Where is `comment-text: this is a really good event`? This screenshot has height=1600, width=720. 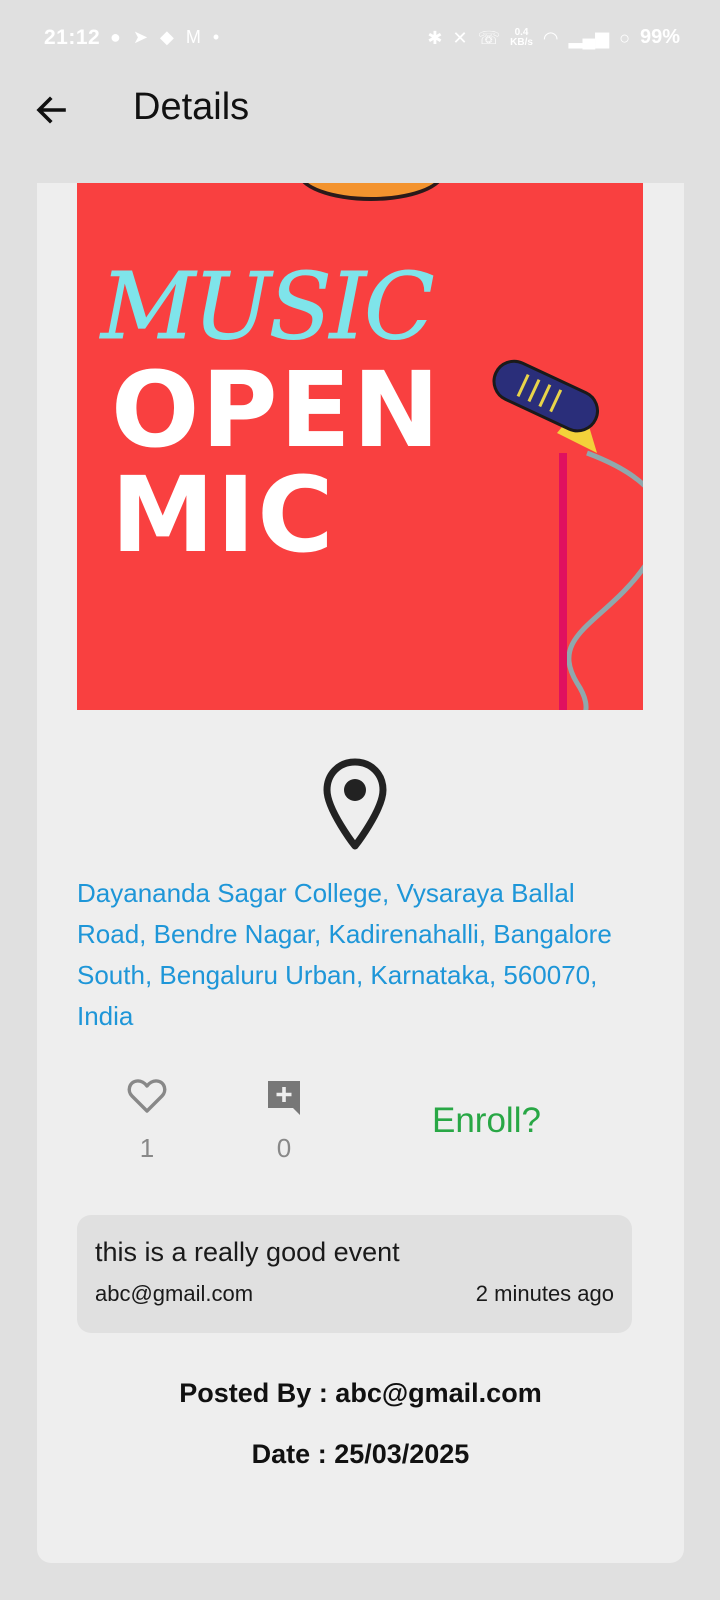 comment-text: this is a really good event is located at coordinates (247, 1252).